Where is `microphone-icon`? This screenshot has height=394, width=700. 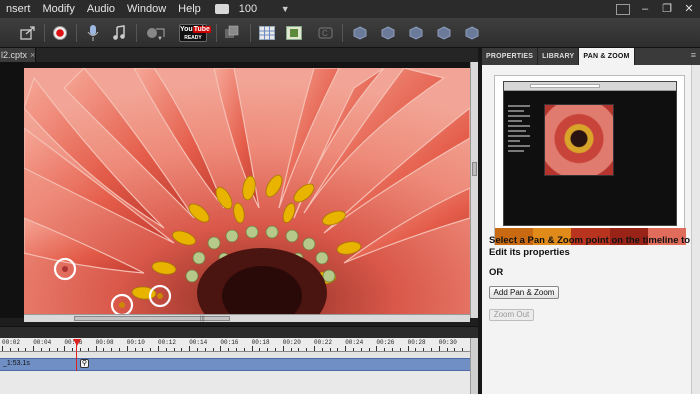 microphone-icon is located at coordinates (93, 33).